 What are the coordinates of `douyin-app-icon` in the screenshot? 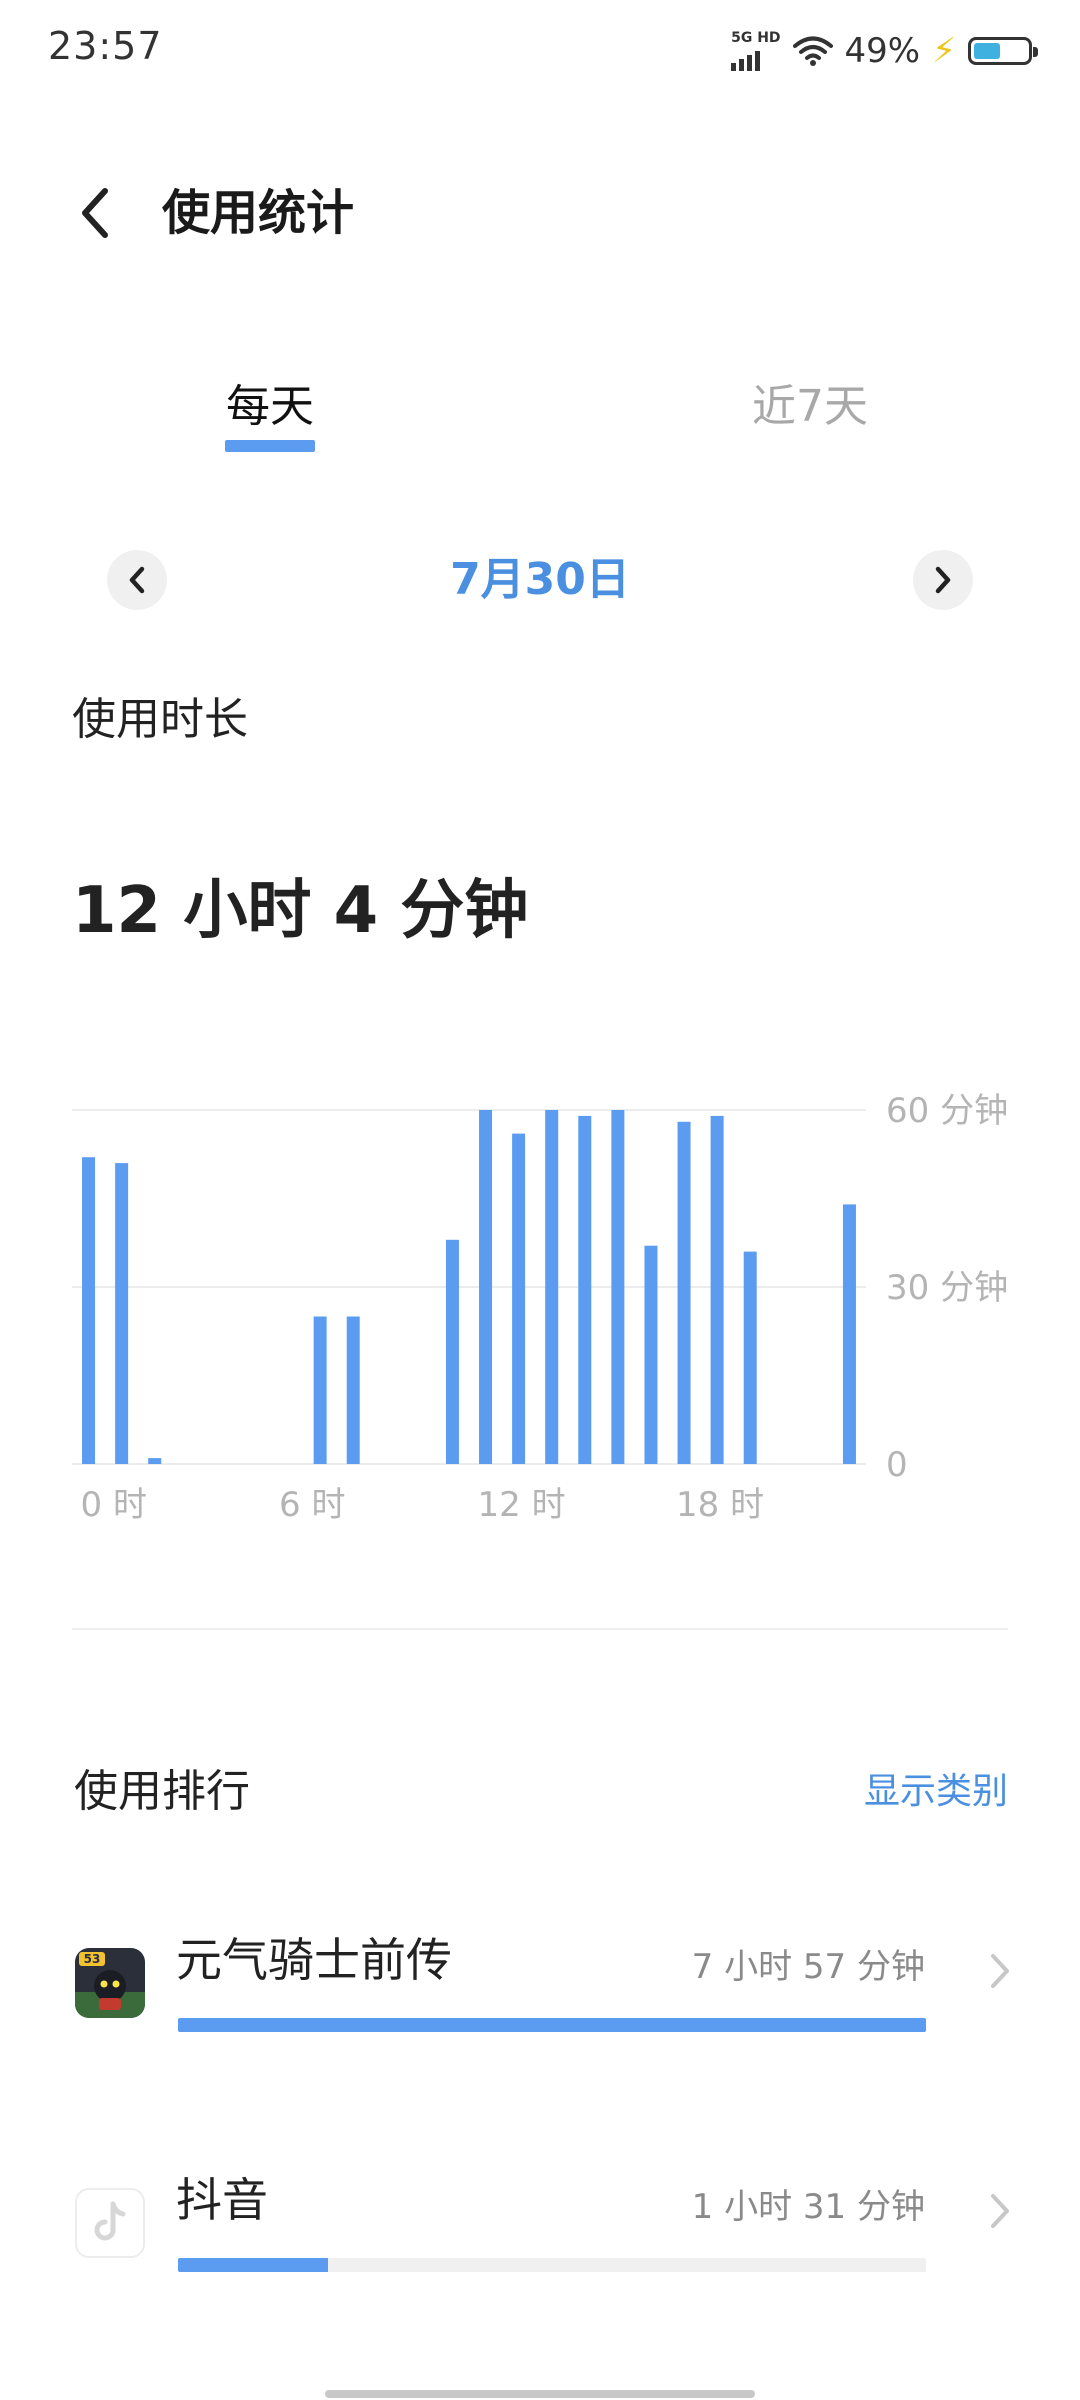 It's located at (110, 2223).